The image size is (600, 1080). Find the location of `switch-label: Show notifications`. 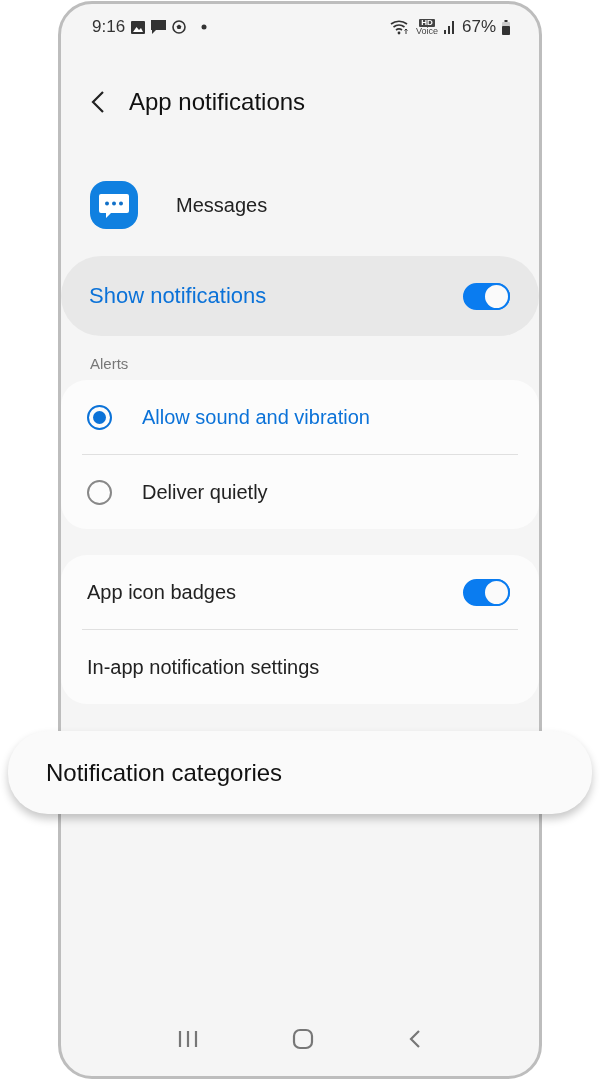

switch-label: Show notifications is located at coordinates (178, 296).